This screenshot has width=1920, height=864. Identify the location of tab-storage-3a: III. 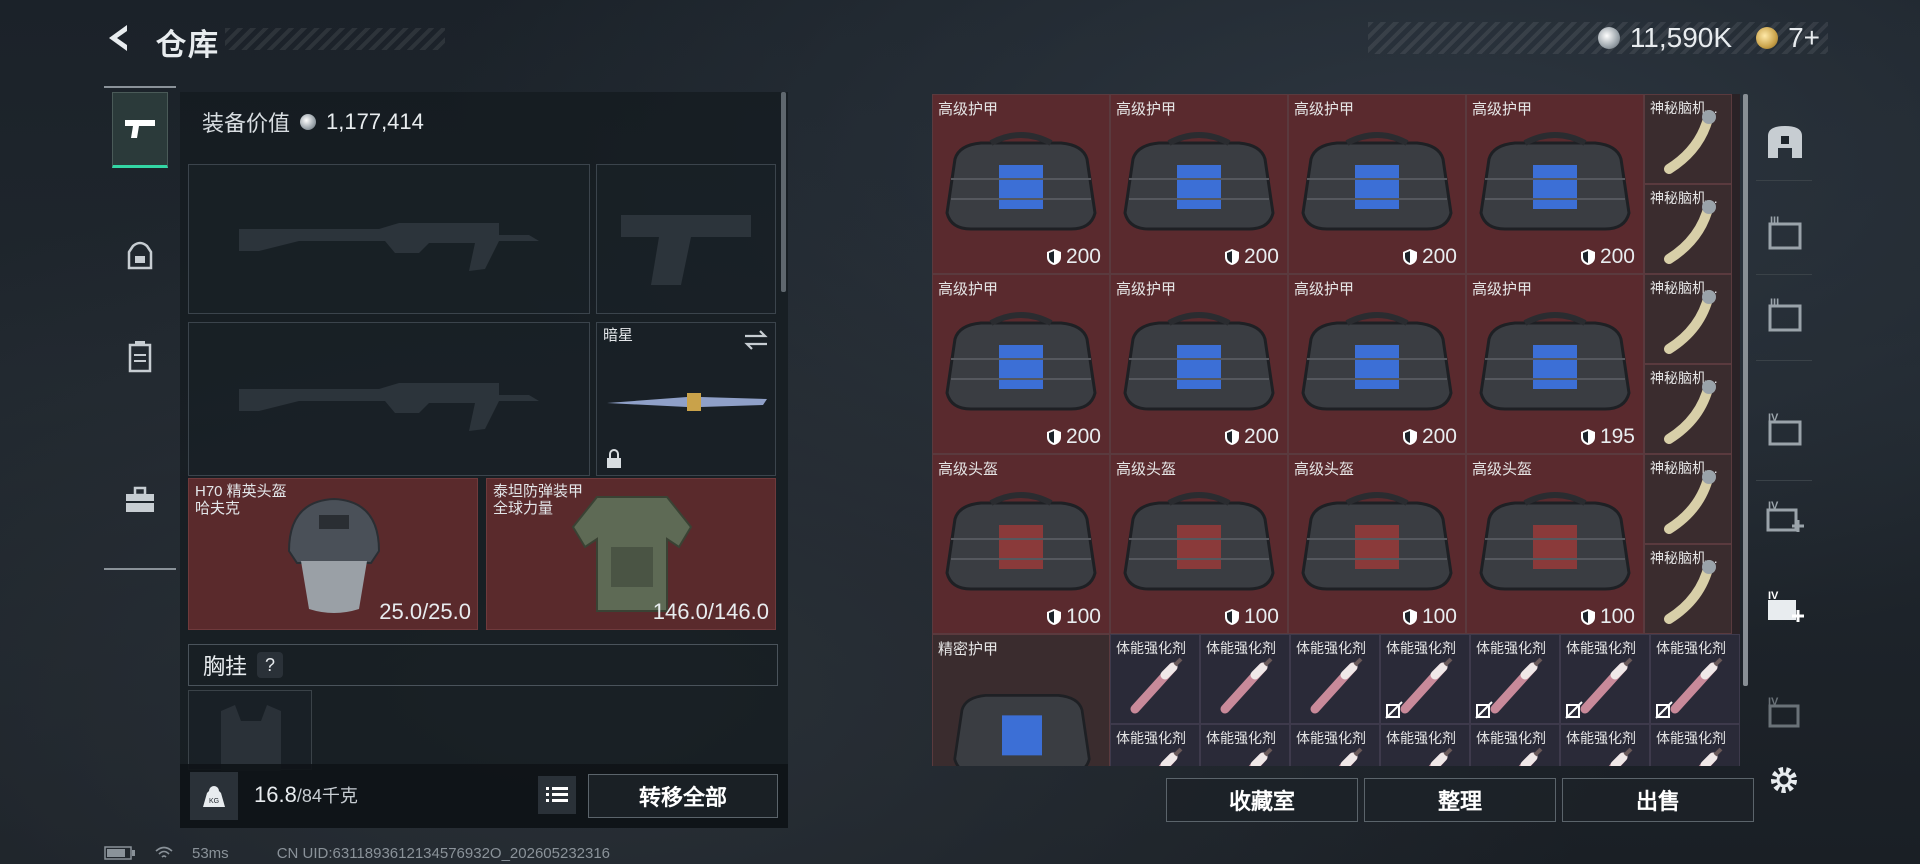
(1785, 233).